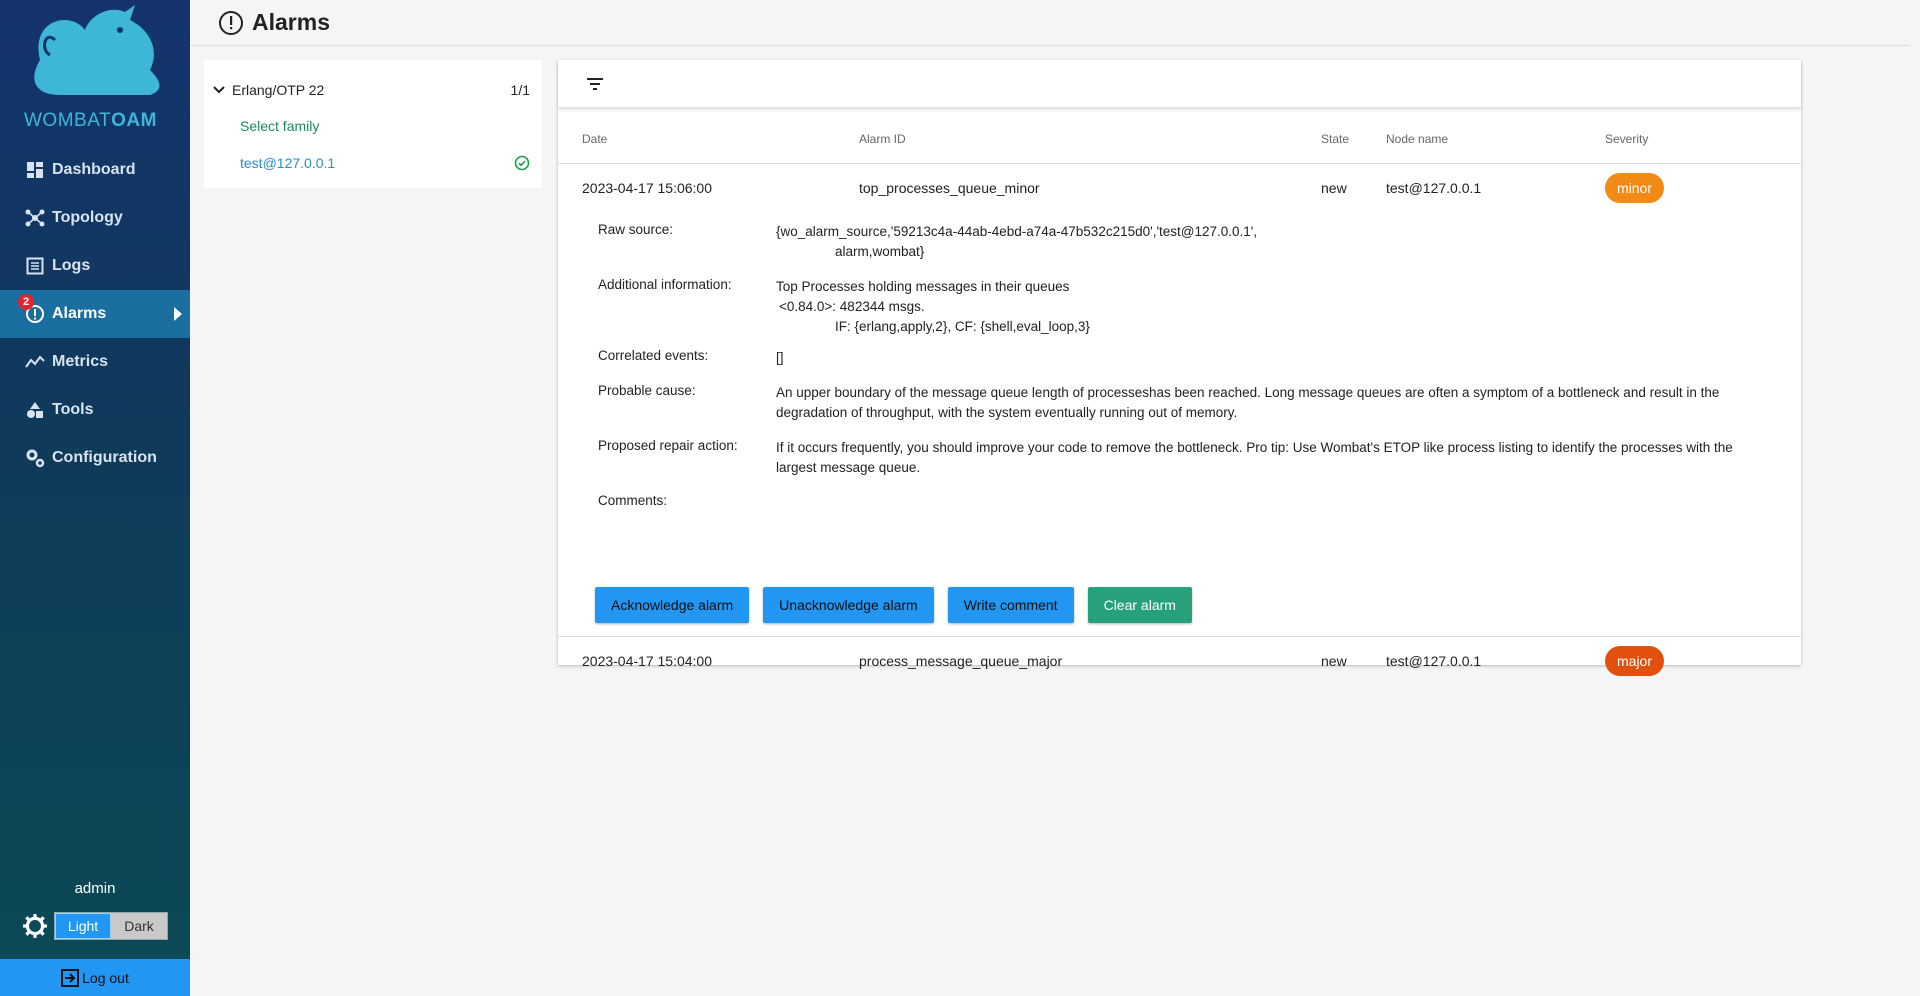  Describe the element at coordinates (219, 90) in the screenshot. I see `chevron-down-icon` at that location.